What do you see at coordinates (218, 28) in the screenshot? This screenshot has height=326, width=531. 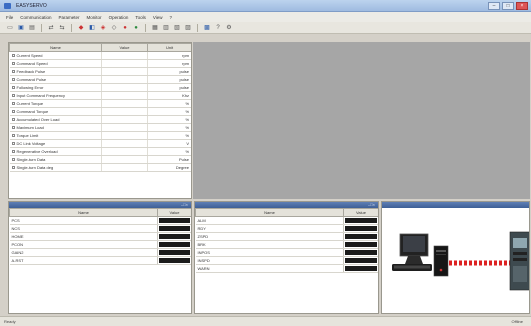 I see `help-icon: ?` at bounding box center [218, 28].